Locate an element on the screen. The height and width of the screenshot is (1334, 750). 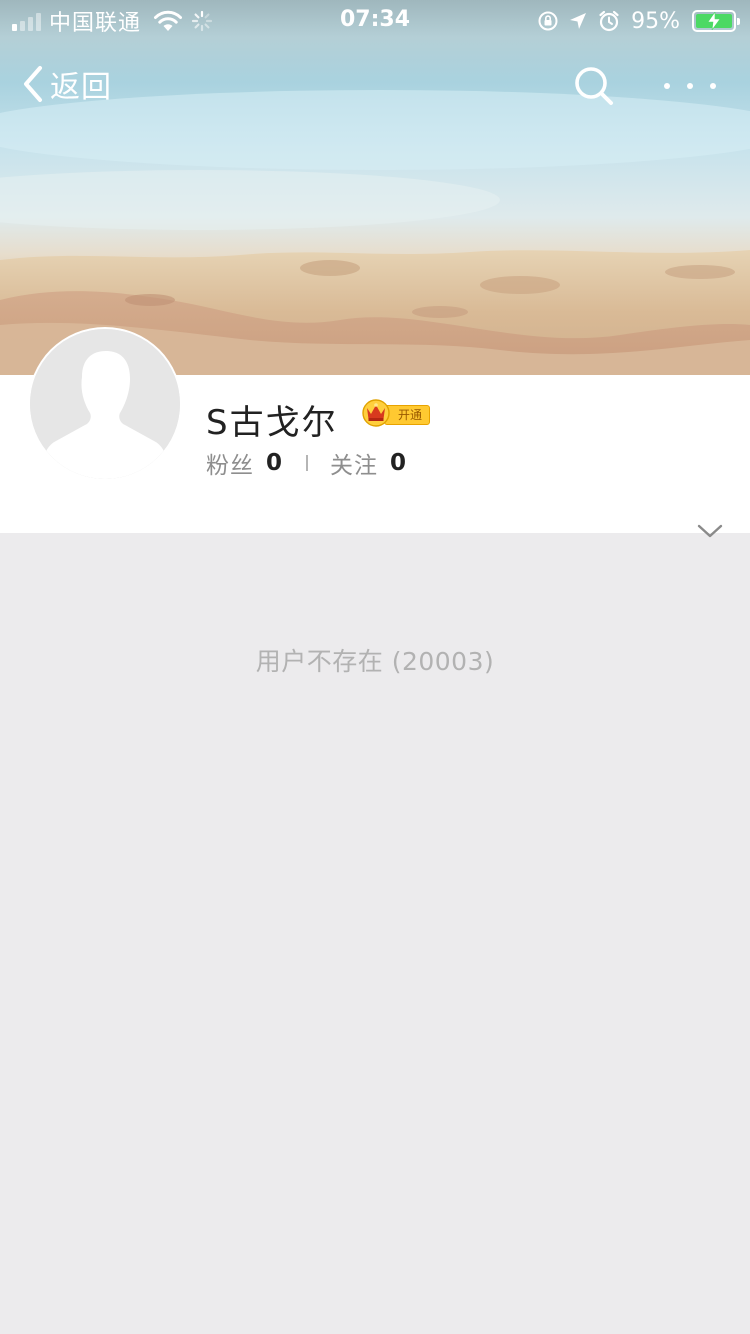
crown-icon is located at coordinates (376, 413).